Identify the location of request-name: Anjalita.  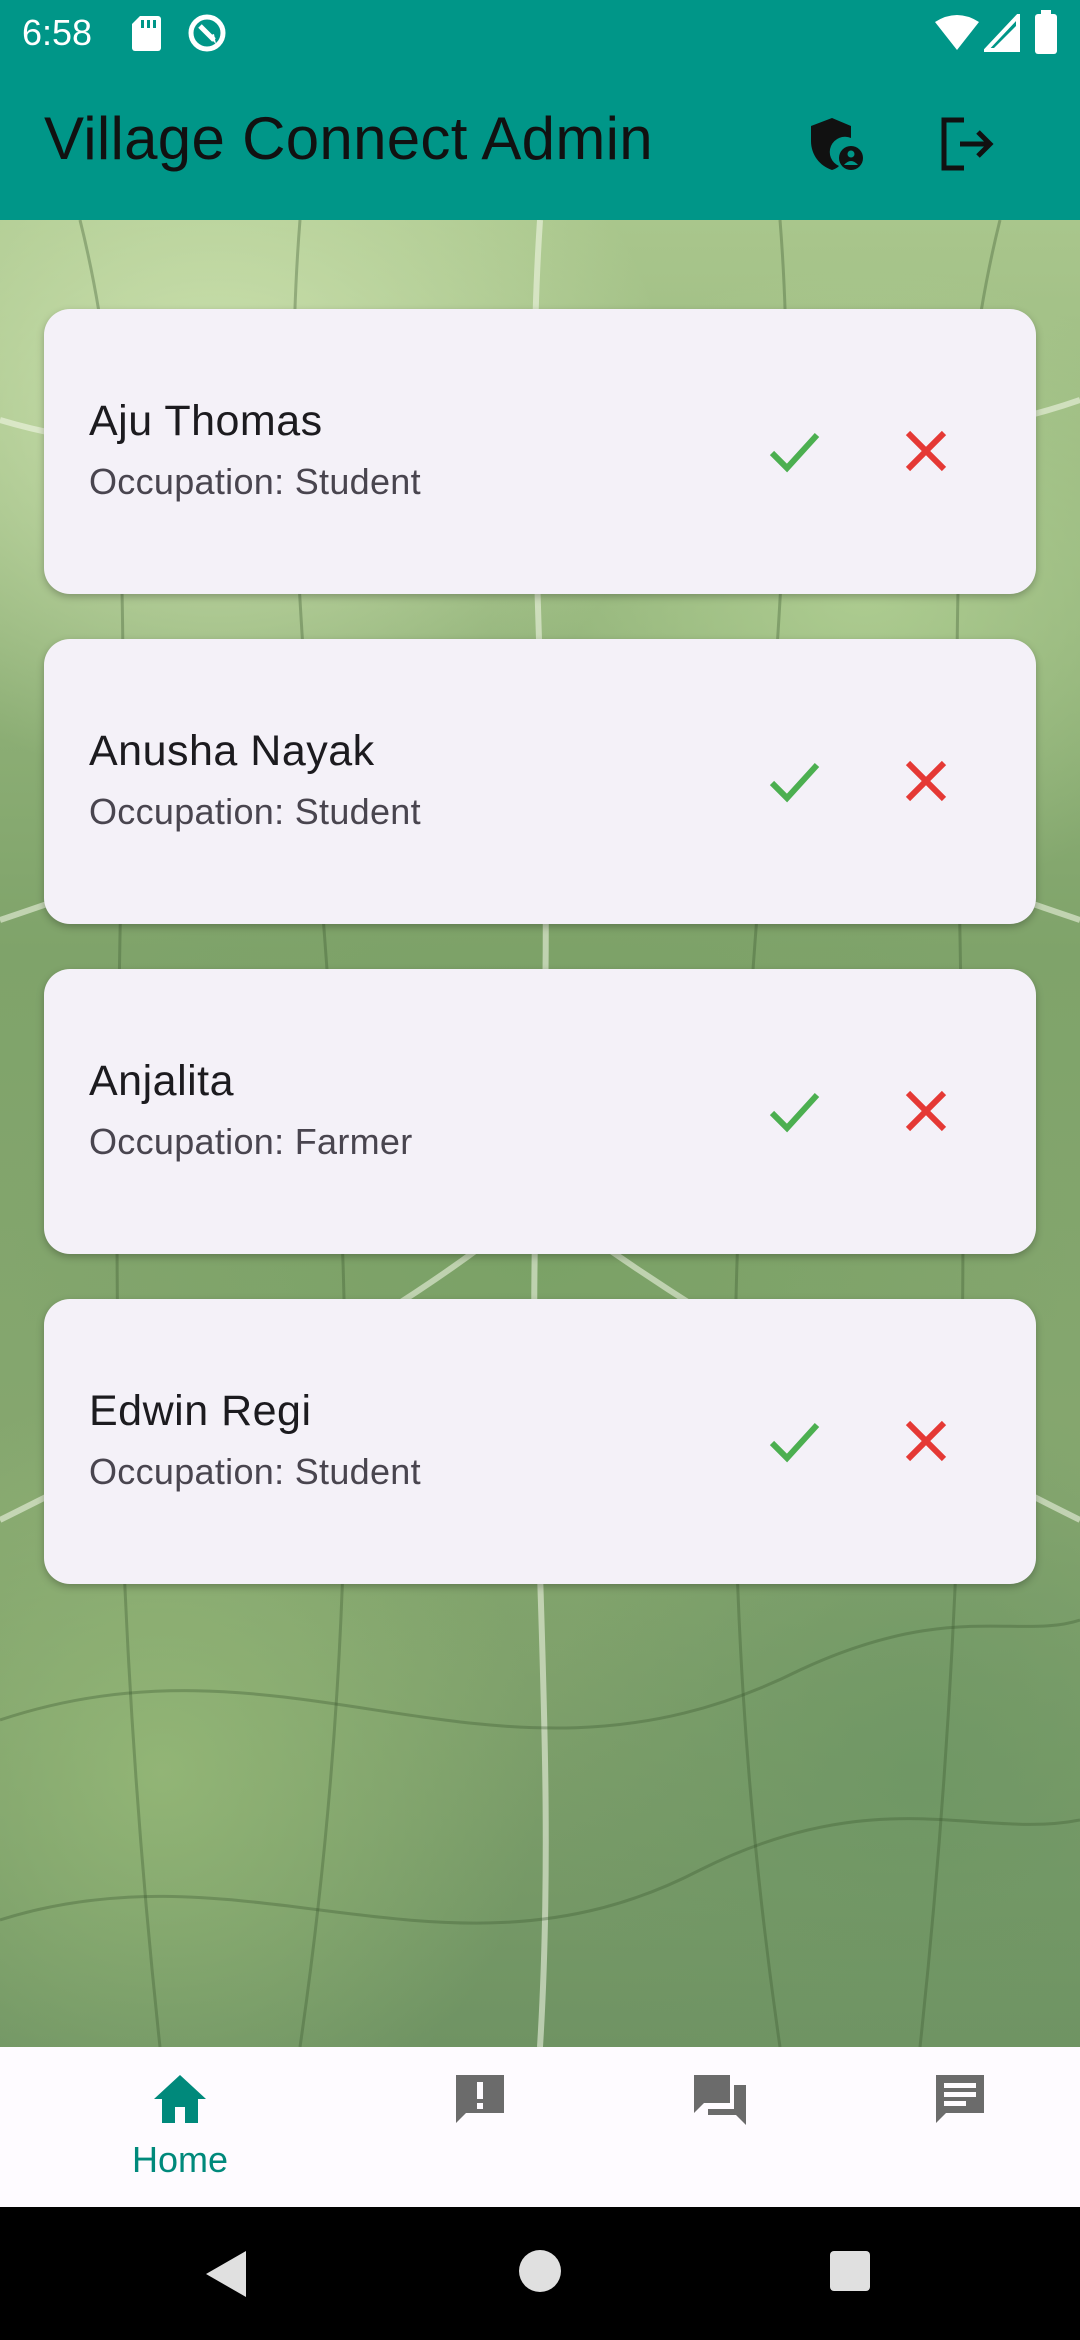
(162, 1081).